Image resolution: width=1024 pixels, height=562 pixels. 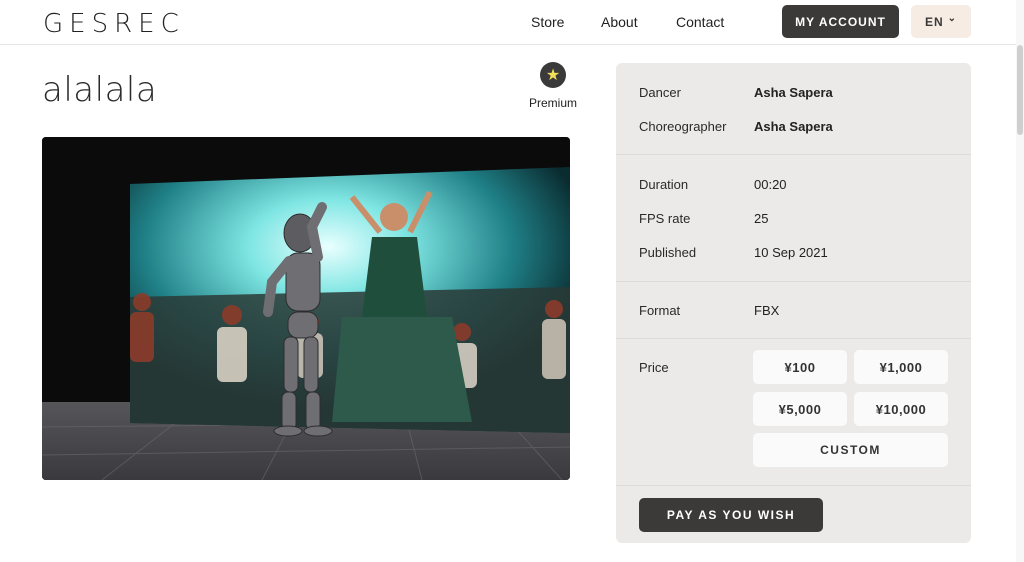 I want to click on nav-contact-link: Contact, so click(x=700, y=22).